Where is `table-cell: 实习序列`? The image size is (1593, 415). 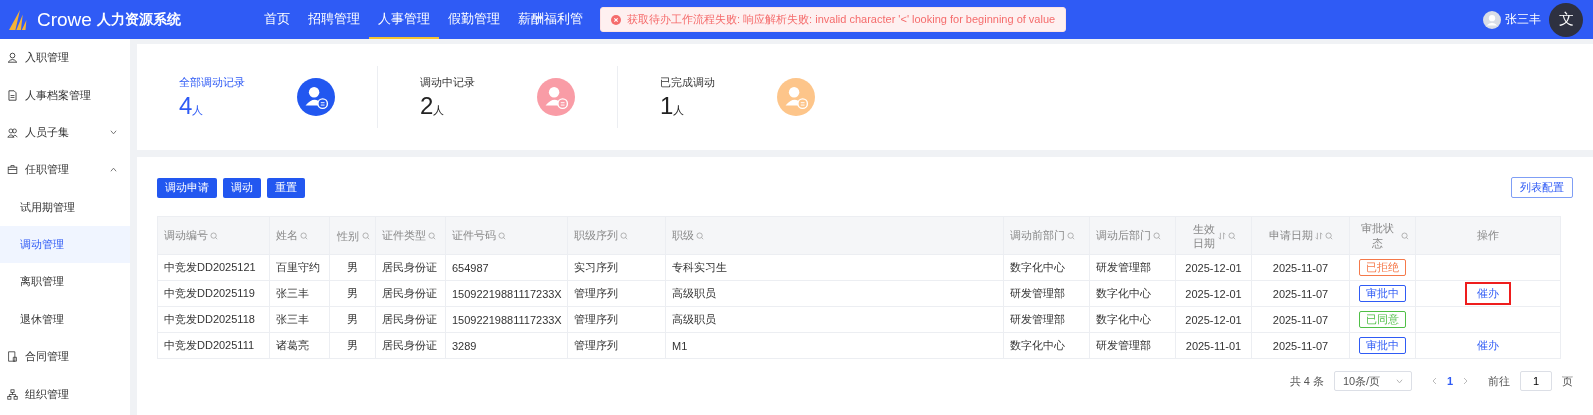 table-cell: 实习序列 is located at coordinates (616, 267).